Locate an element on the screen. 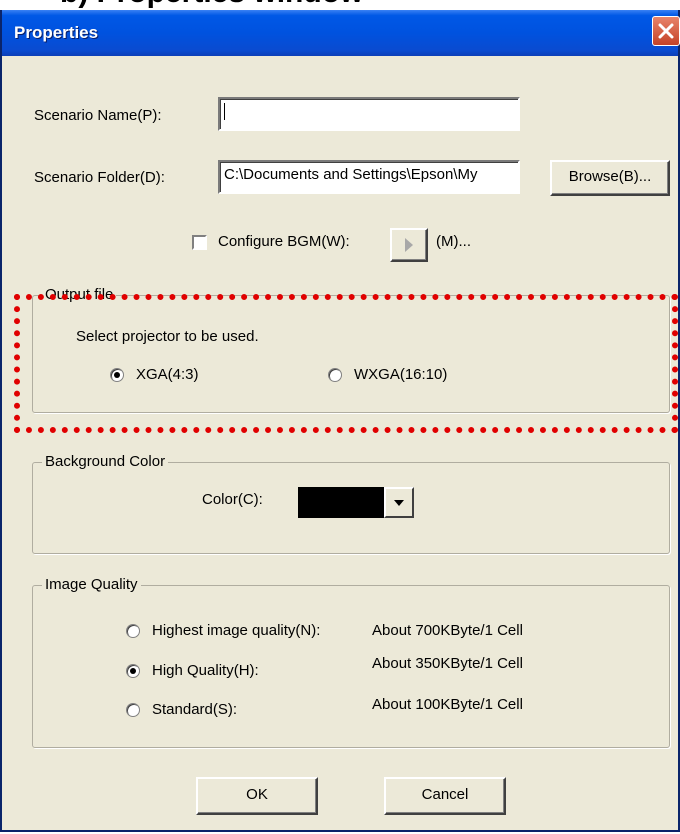  scenario-folder-label: Scenario Folder(D): is located at coordinates (99, 177).